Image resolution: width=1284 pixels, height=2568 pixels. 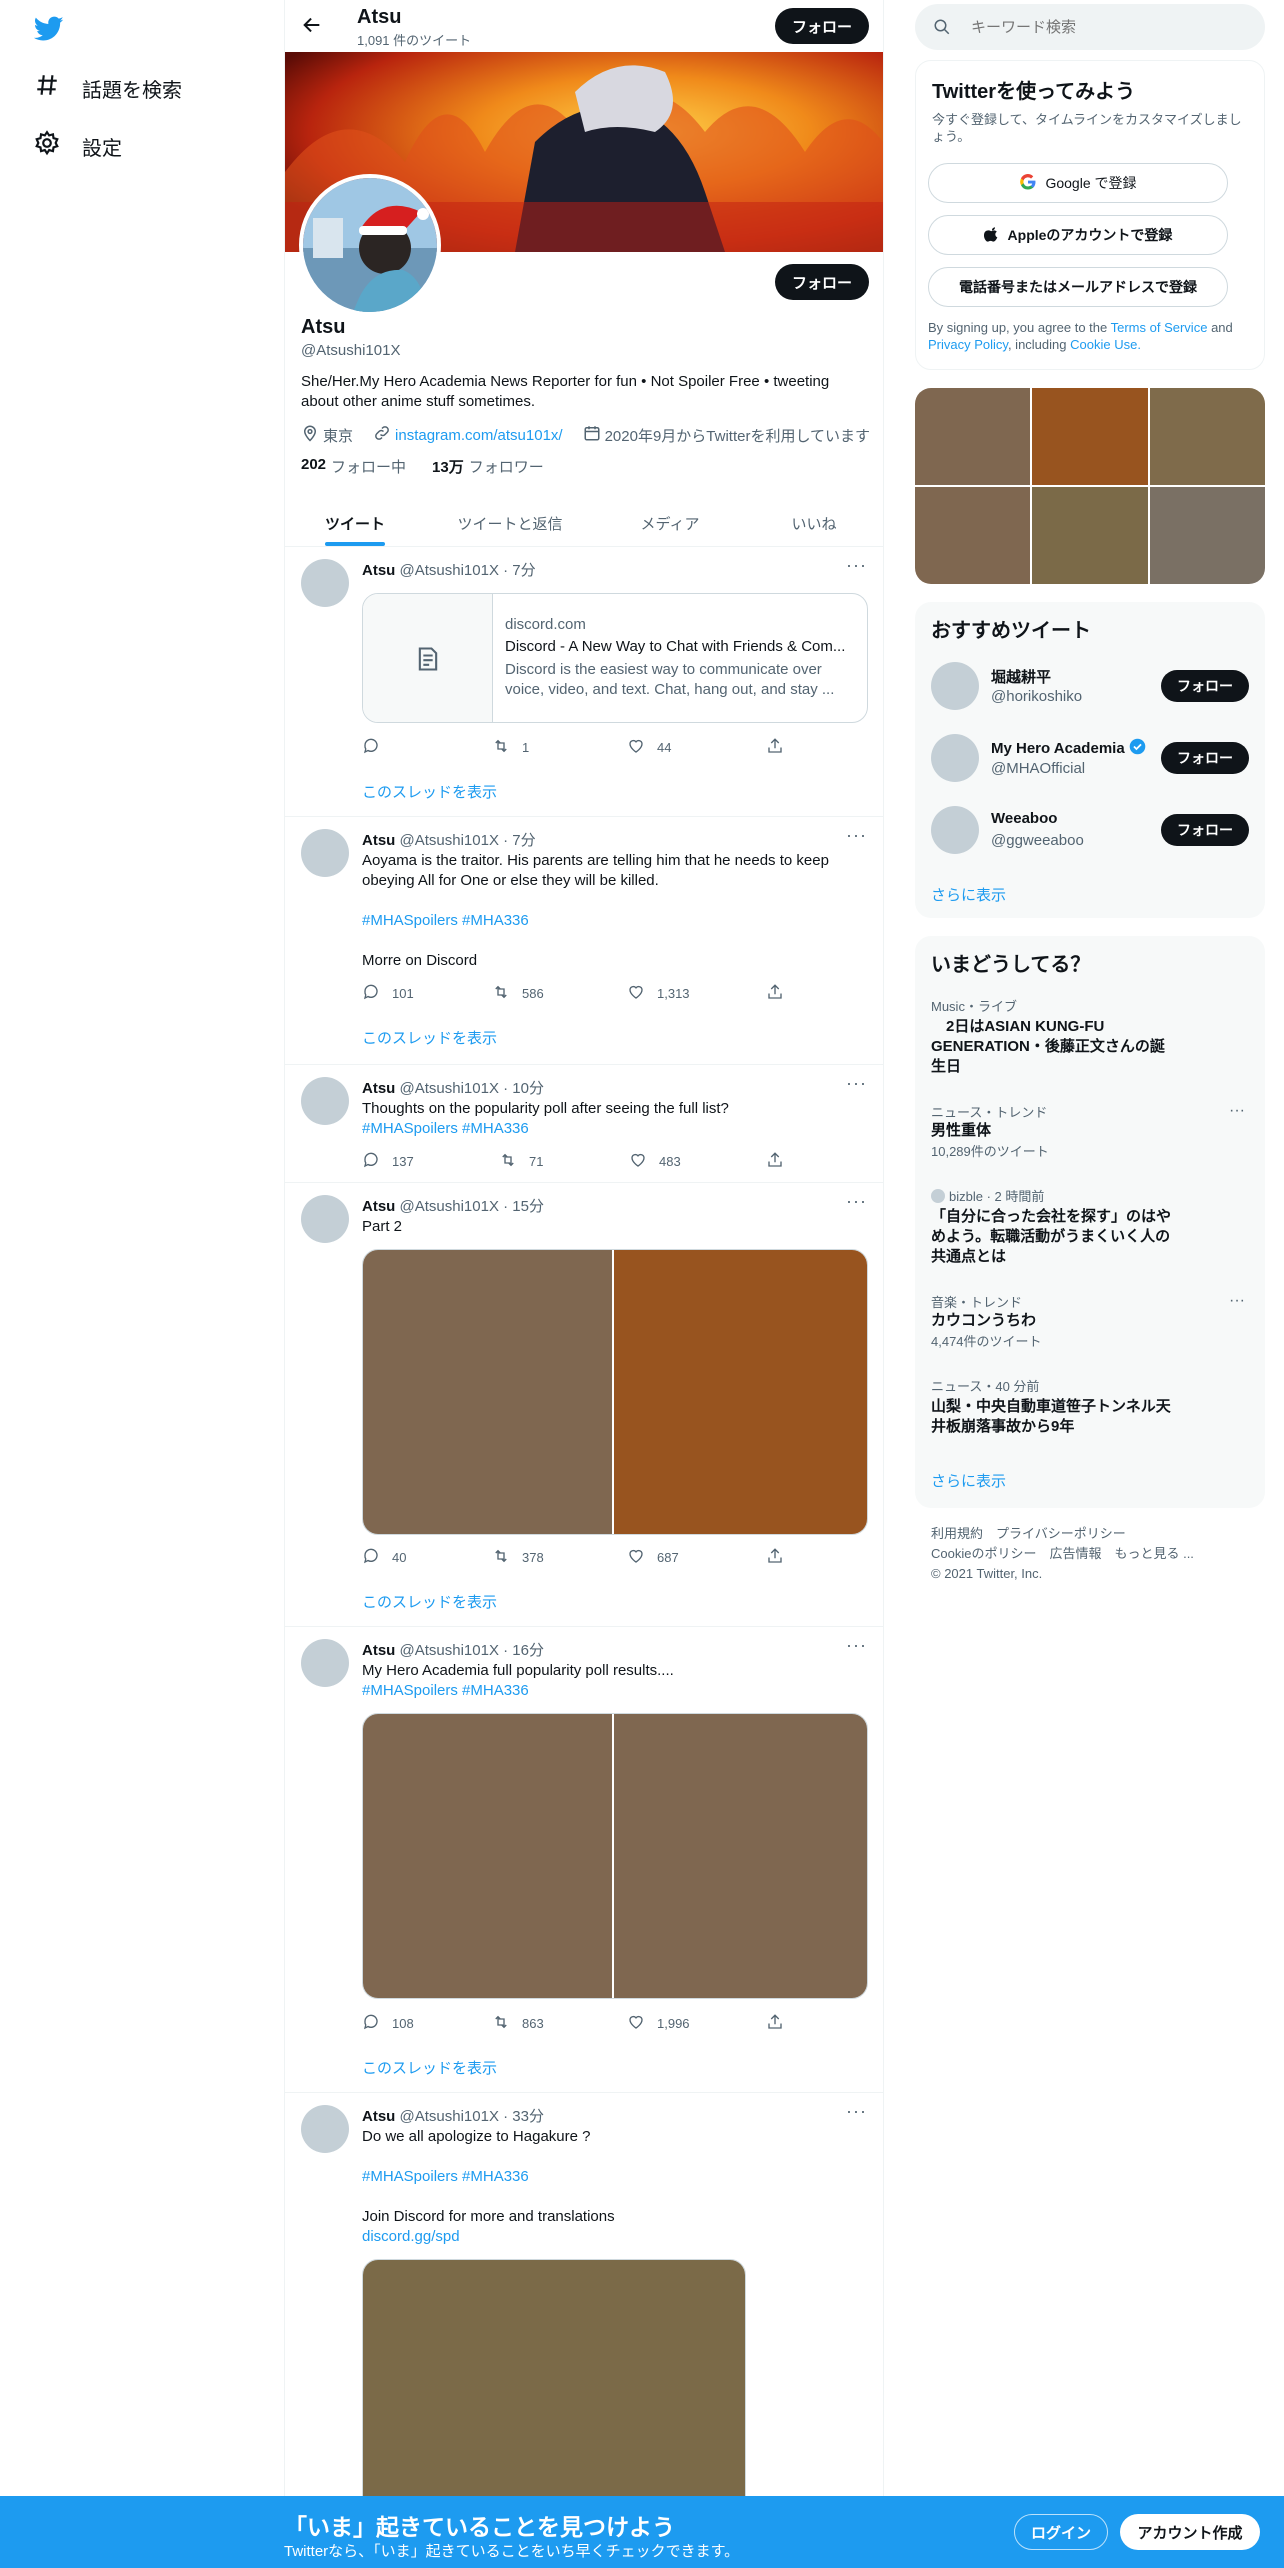 What do you see at coordinates (506, 466) in the screenshot?
I see `followers-label: フォロワー` at bounding box center [506, 466].